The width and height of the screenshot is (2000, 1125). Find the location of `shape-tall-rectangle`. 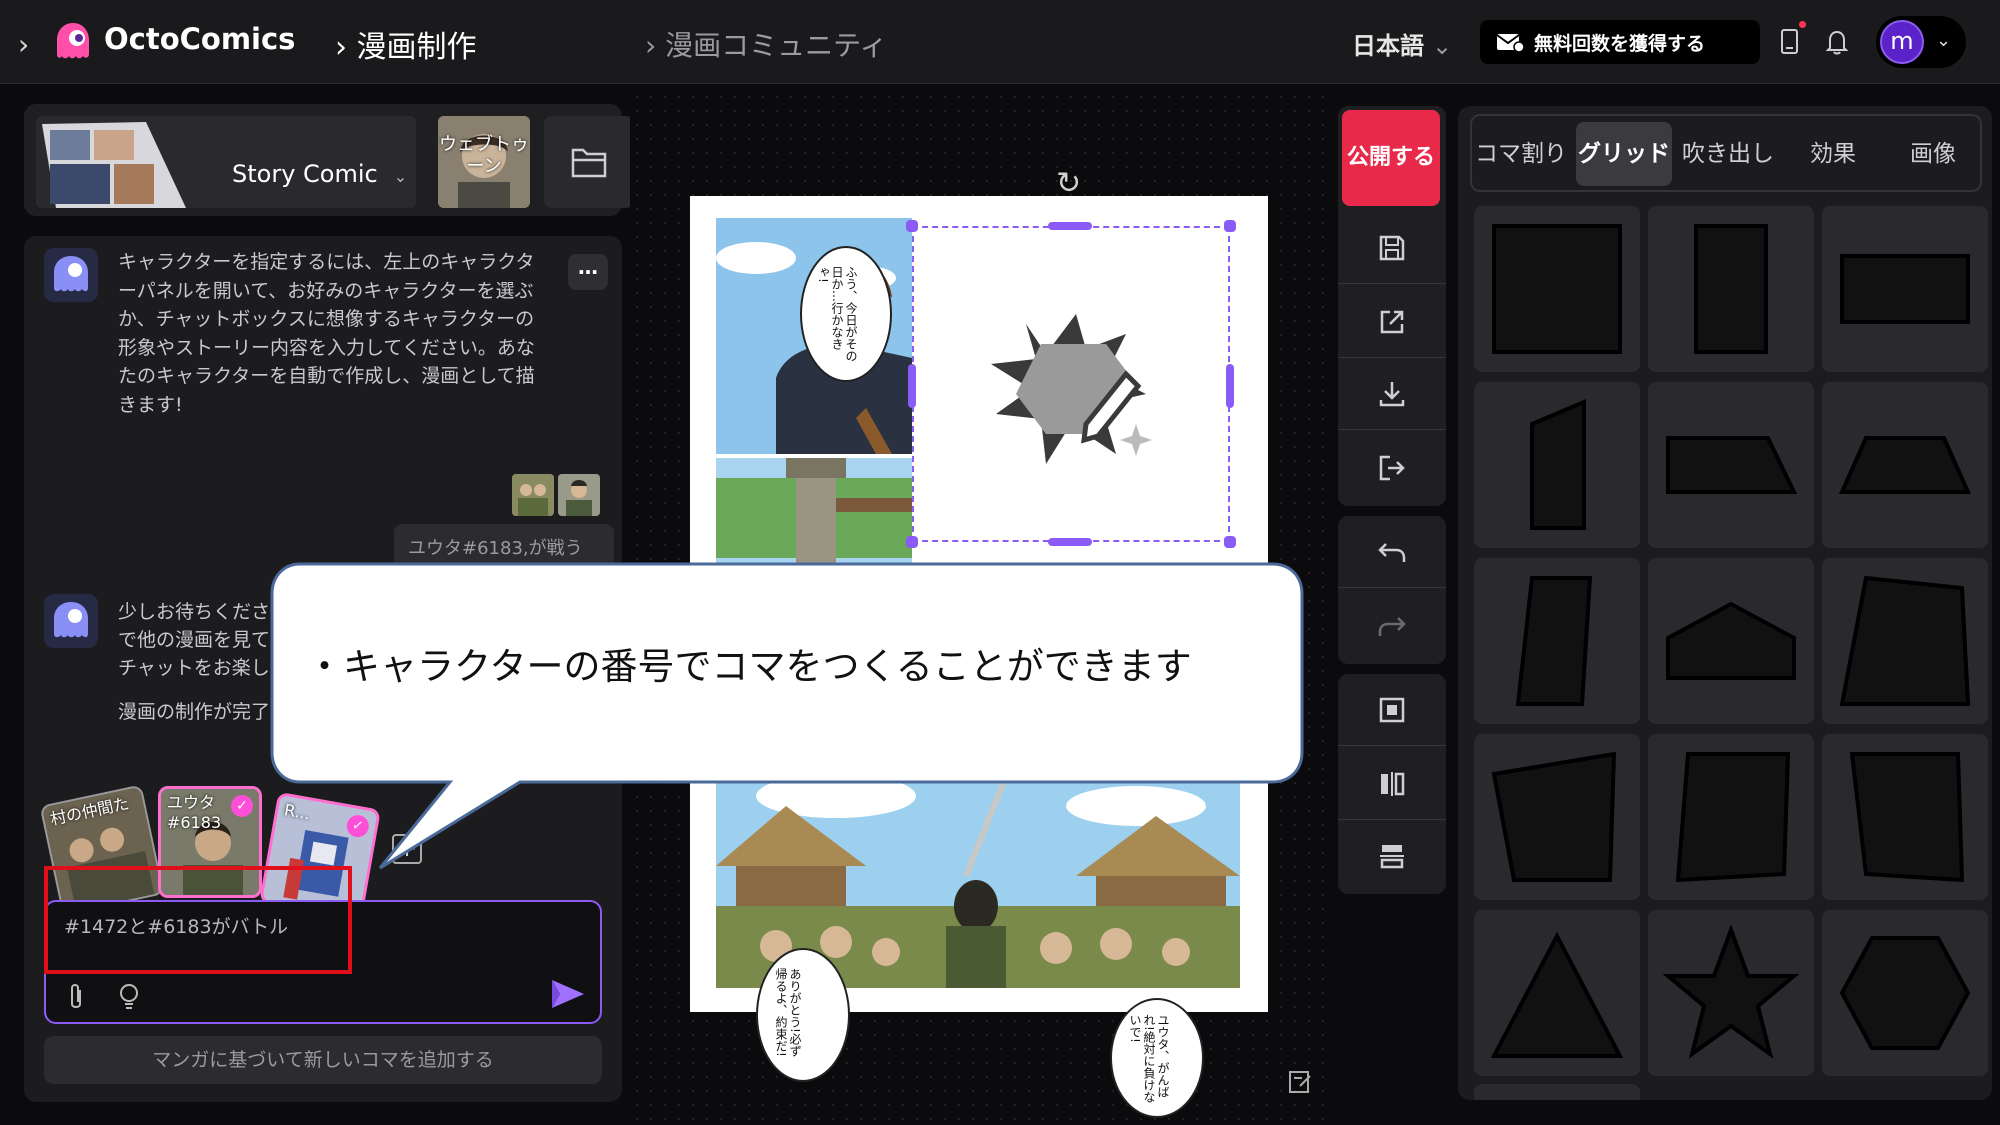

shape-tall-rectangle is located at coordinates (1731, 289).